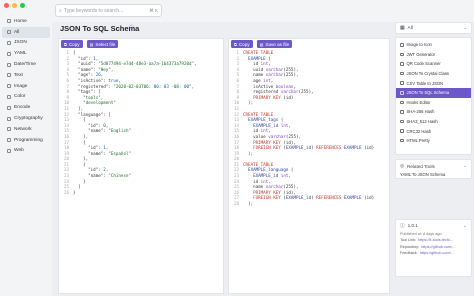 This screenshot has width=474, height=296. Describe the element at coordinates (26, 97) in the screenshot. I see `sidebar-item-color: Color` at that location.